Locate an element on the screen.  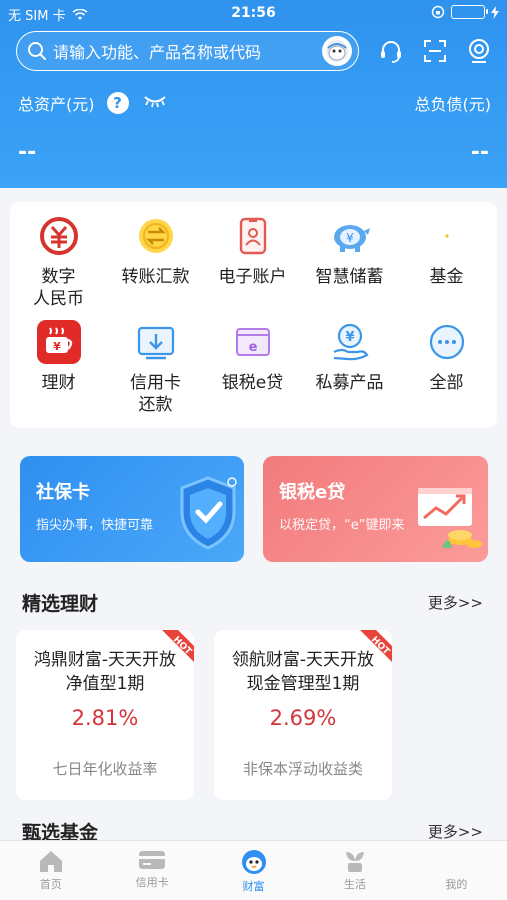
customer-service-icon is located at coordinates (391, 51).